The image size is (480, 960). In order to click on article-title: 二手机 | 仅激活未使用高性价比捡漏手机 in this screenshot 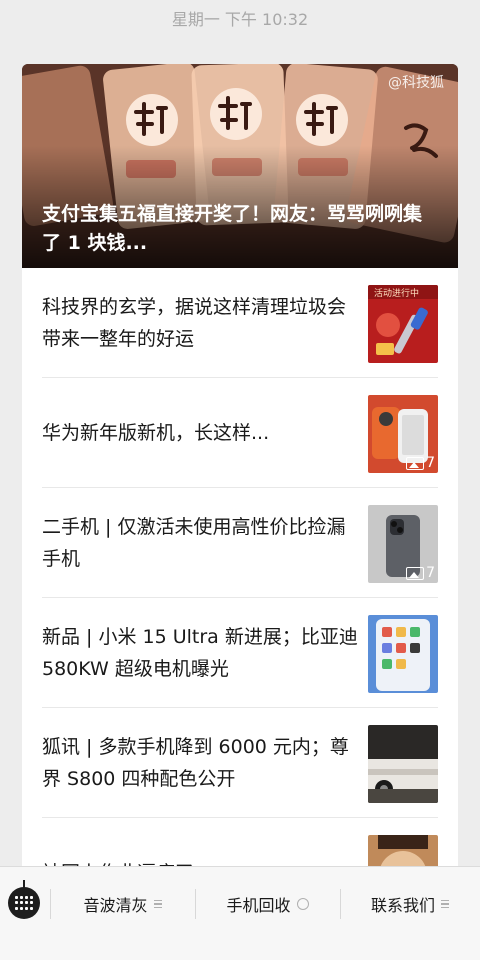, I will do `click(194, 542)`.